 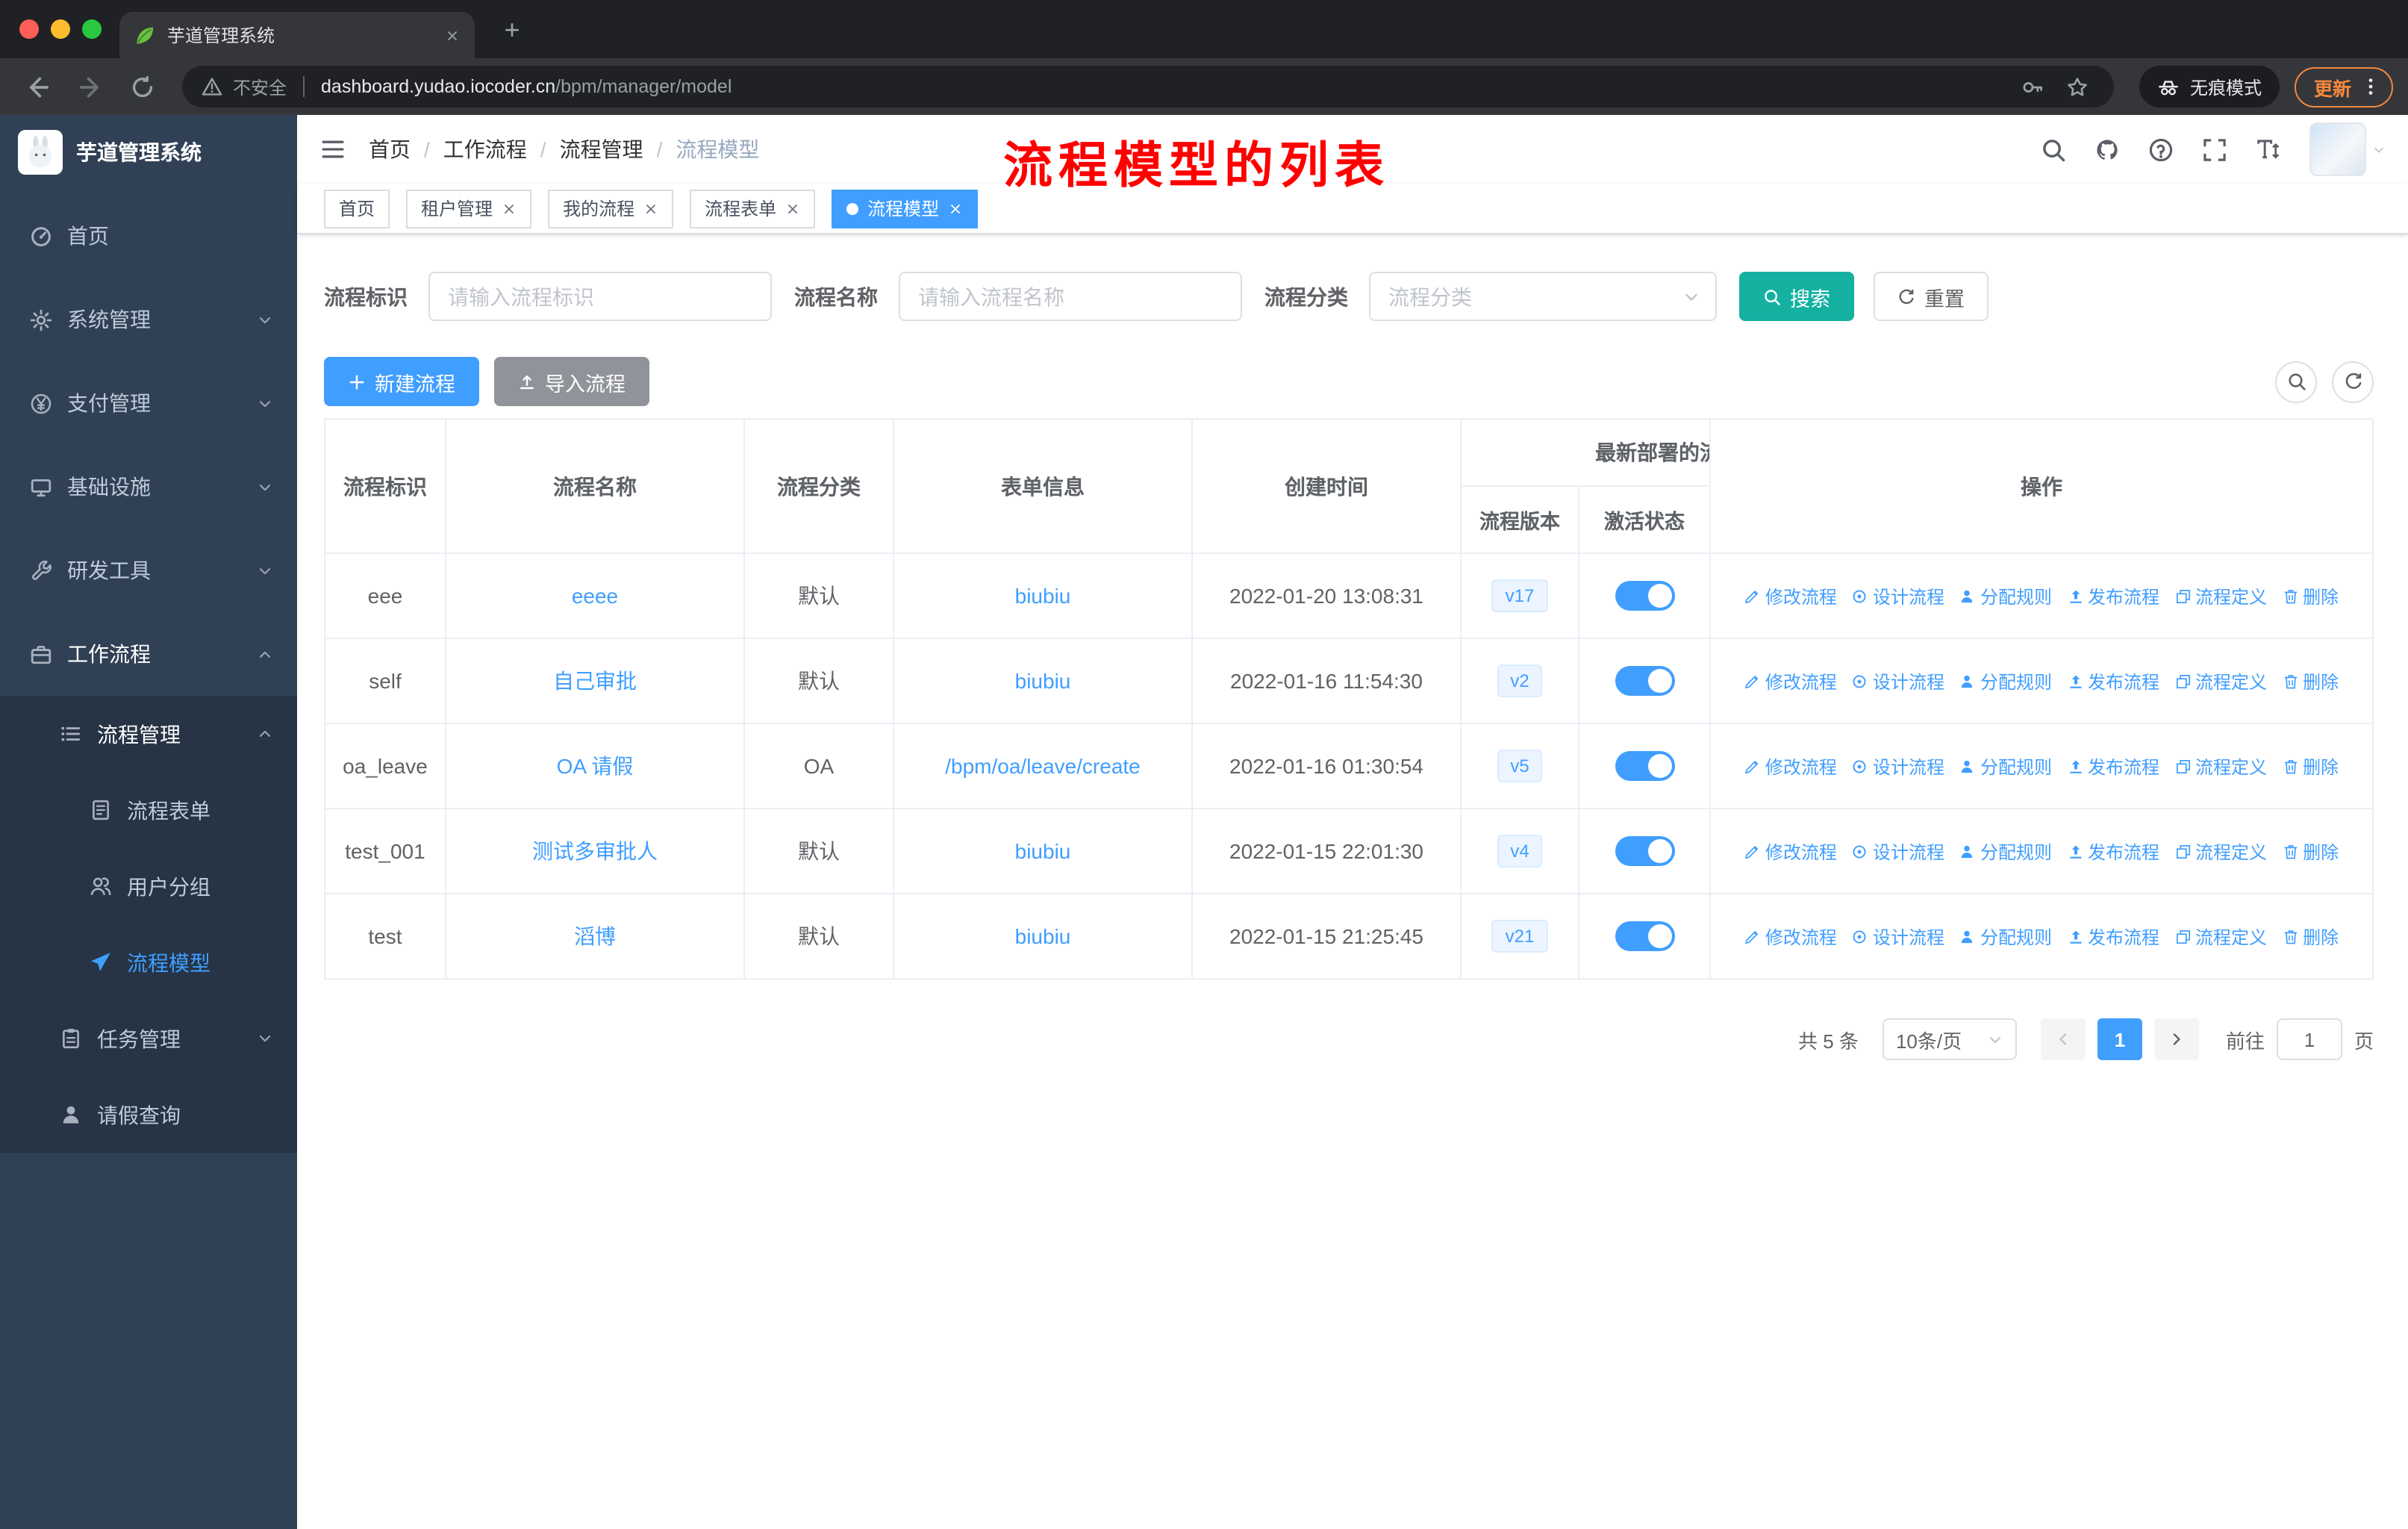 What do you see at coordinates (60, 29) in the screenshot?
I see `minimize-window-button` at bounding box center [60, 29].